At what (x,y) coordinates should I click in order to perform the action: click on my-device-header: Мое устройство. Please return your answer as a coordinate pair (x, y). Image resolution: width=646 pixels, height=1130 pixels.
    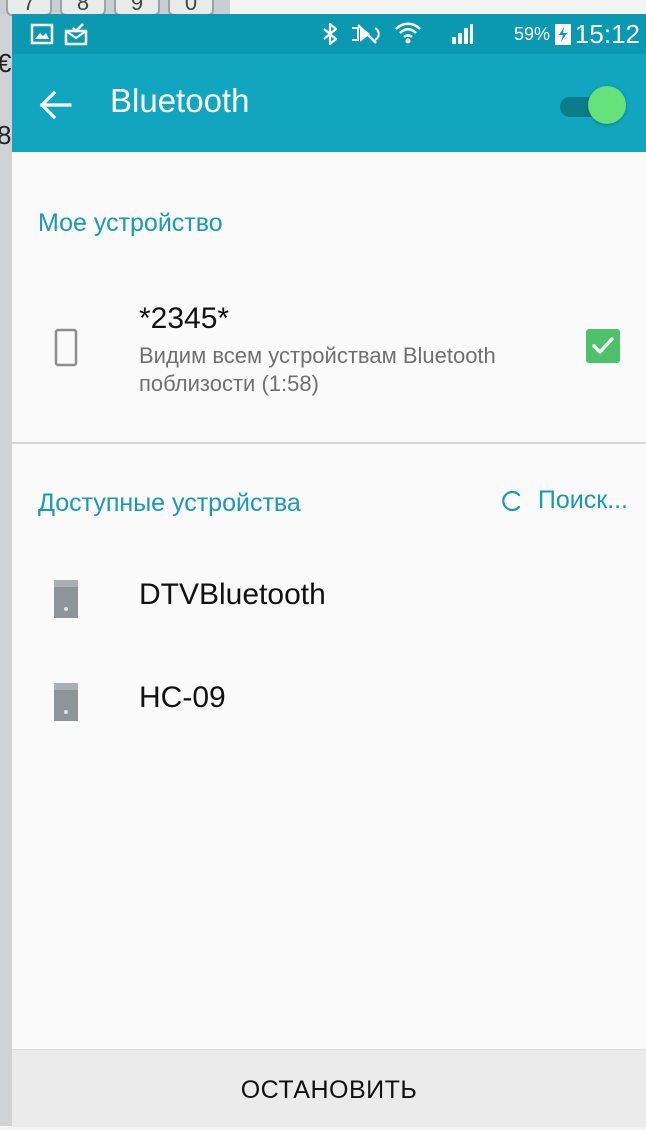
    Looking at the image, I should click on (130, 223).